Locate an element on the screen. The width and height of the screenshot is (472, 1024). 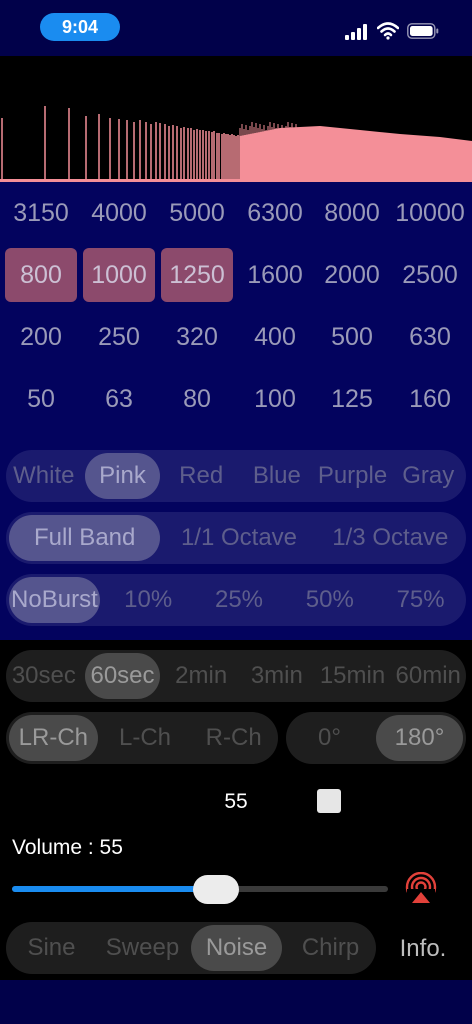
burst-selector: NoBurst 10% 25% 50% 75% is located at coordinates (236, 600).